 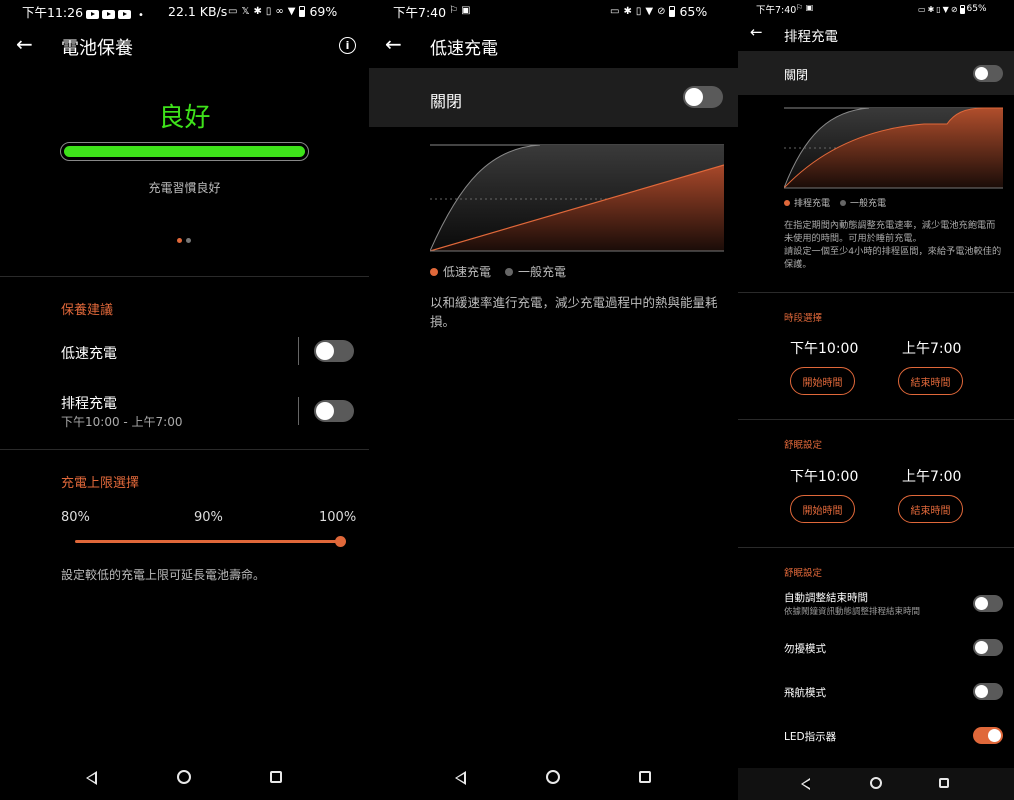 I want to click on sleep-section-header: 舒眠設定, so click(x=803, y=445).